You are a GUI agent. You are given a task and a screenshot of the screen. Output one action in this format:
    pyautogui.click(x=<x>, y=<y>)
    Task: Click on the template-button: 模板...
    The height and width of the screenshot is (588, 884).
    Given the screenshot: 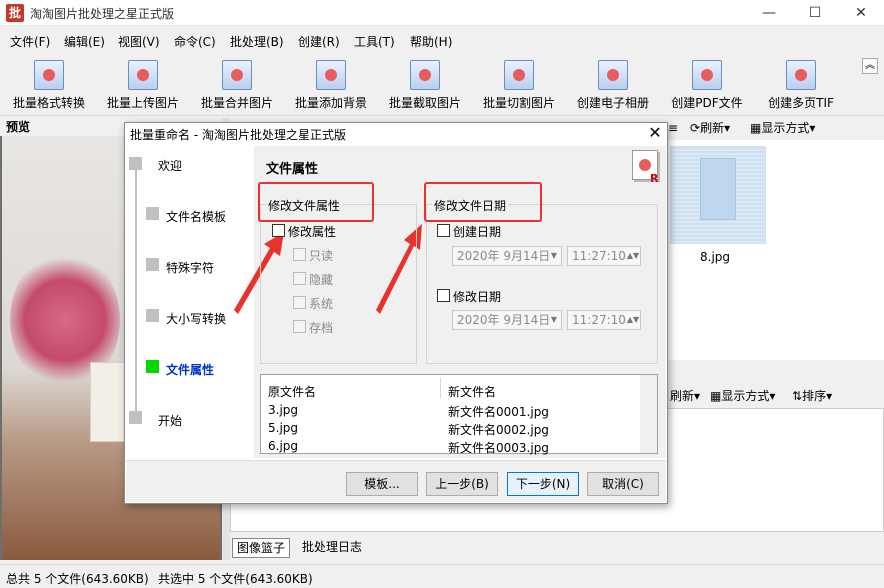 What is the action you would take?
    pyautogui.click(x=382, y=484)
    